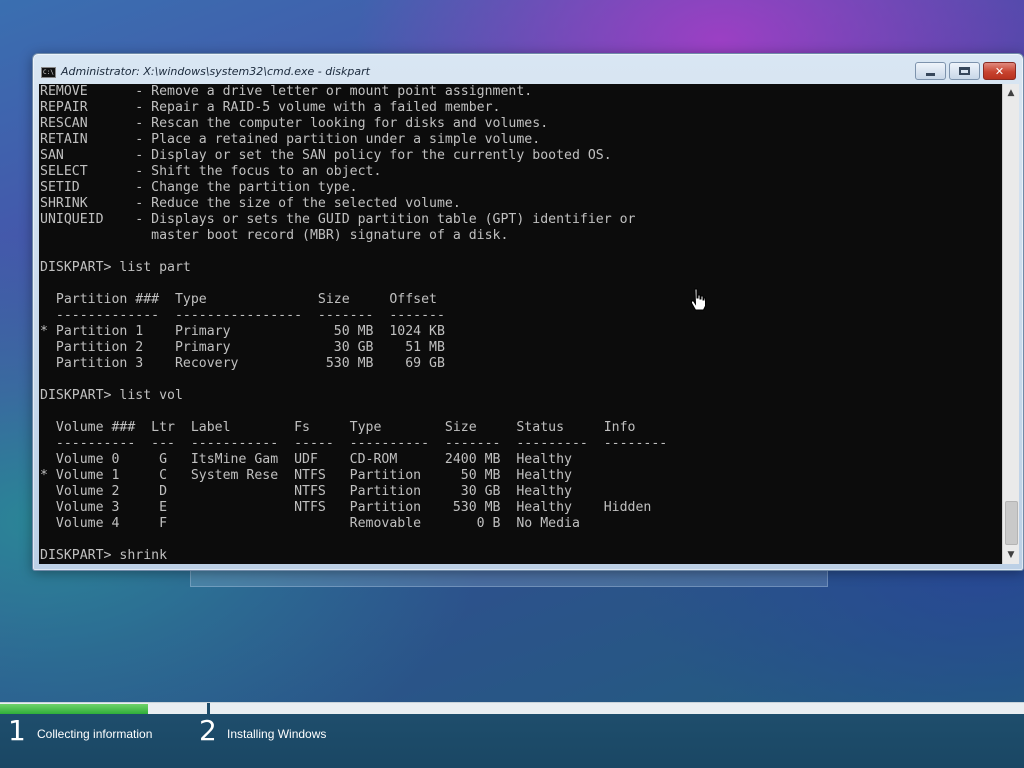 The height and width of the screenshot is (768, 1024). Describe the element at coordinates (512, 708) in the screenshot. I see `setup-progress-bar` at that location.